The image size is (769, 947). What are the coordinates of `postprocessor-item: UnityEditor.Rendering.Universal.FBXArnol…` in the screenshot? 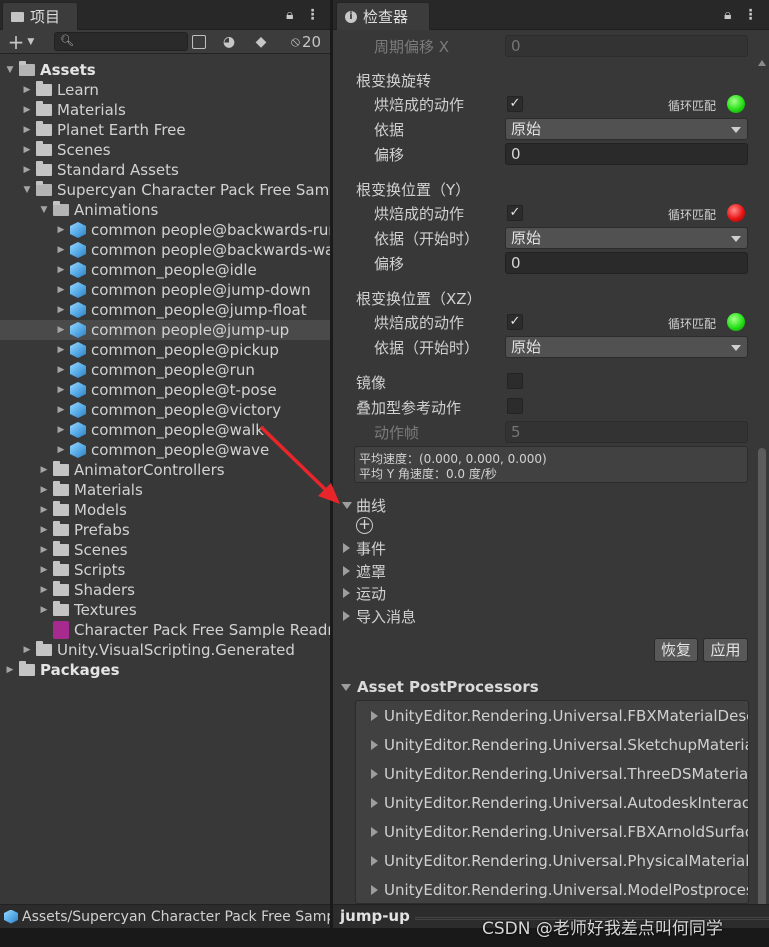 It's located at (552, 831).